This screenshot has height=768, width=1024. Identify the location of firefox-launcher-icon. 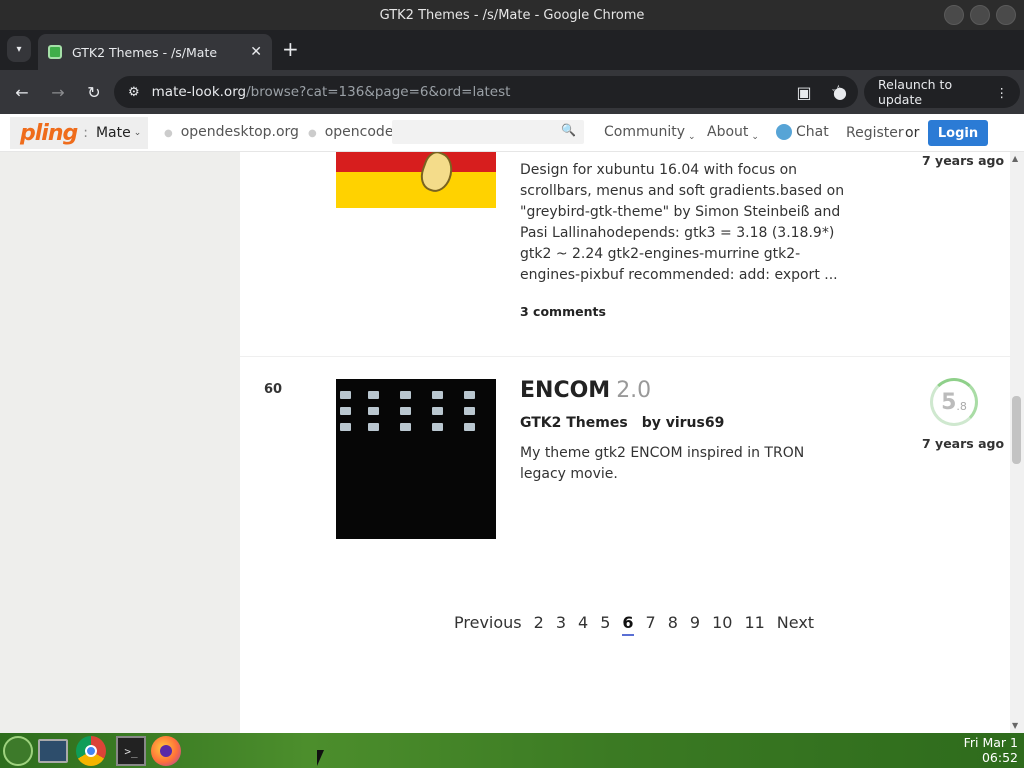
(166, 751).